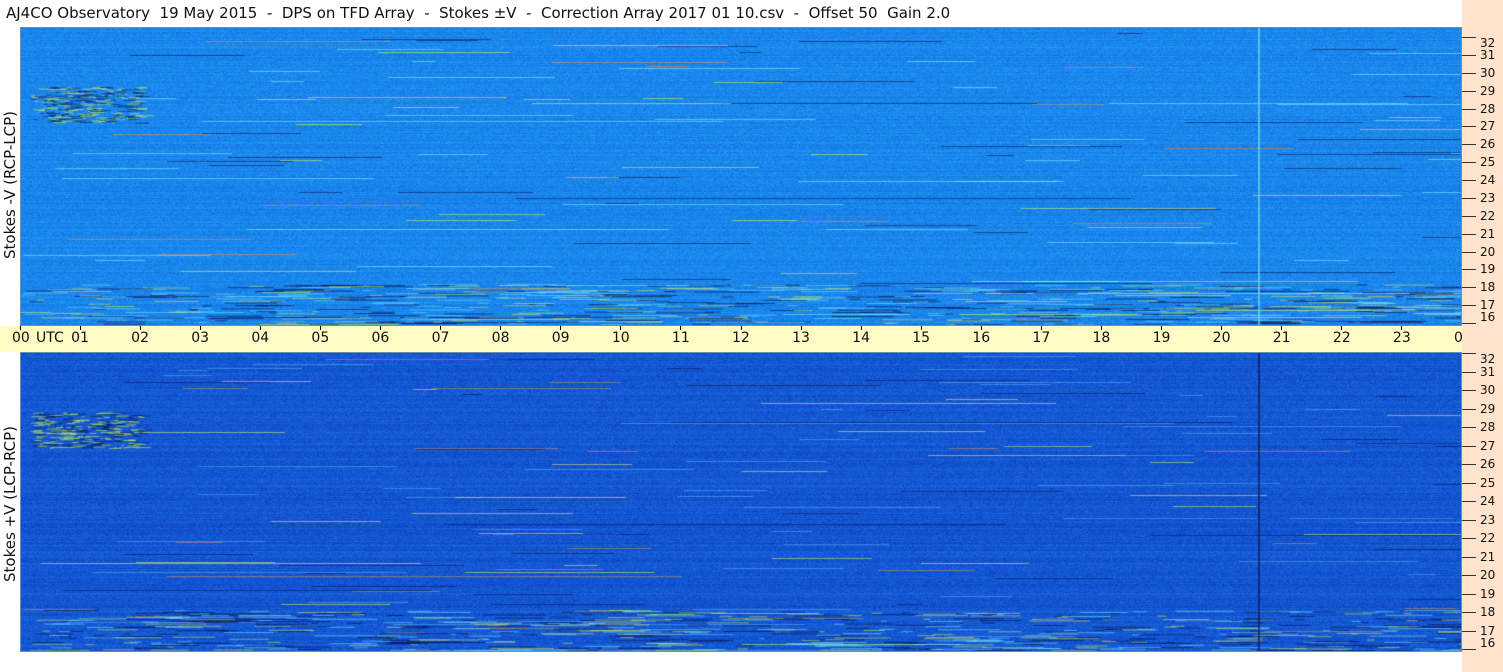 Image resolution: width=1503 pixels, height=672 pixels. I want to click on utc-label: UTC, so click(50, 338).